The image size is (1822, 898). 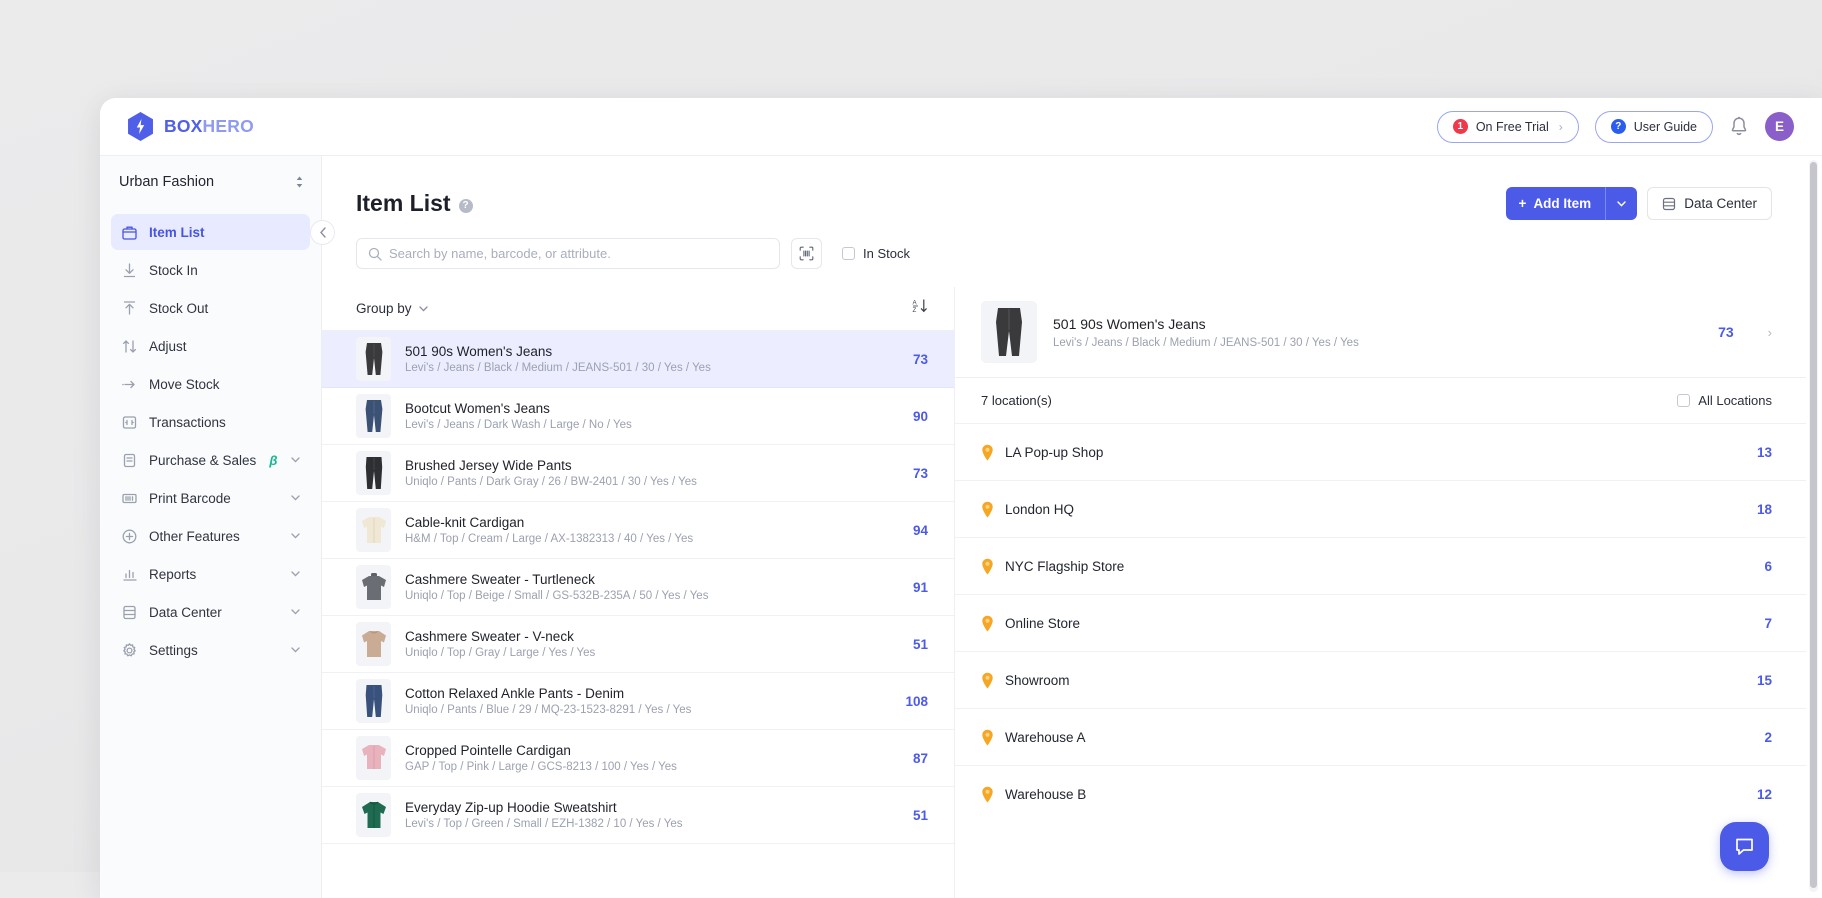 I want to click on page-scrollbar-thumb, so click(x=1813, y=525).